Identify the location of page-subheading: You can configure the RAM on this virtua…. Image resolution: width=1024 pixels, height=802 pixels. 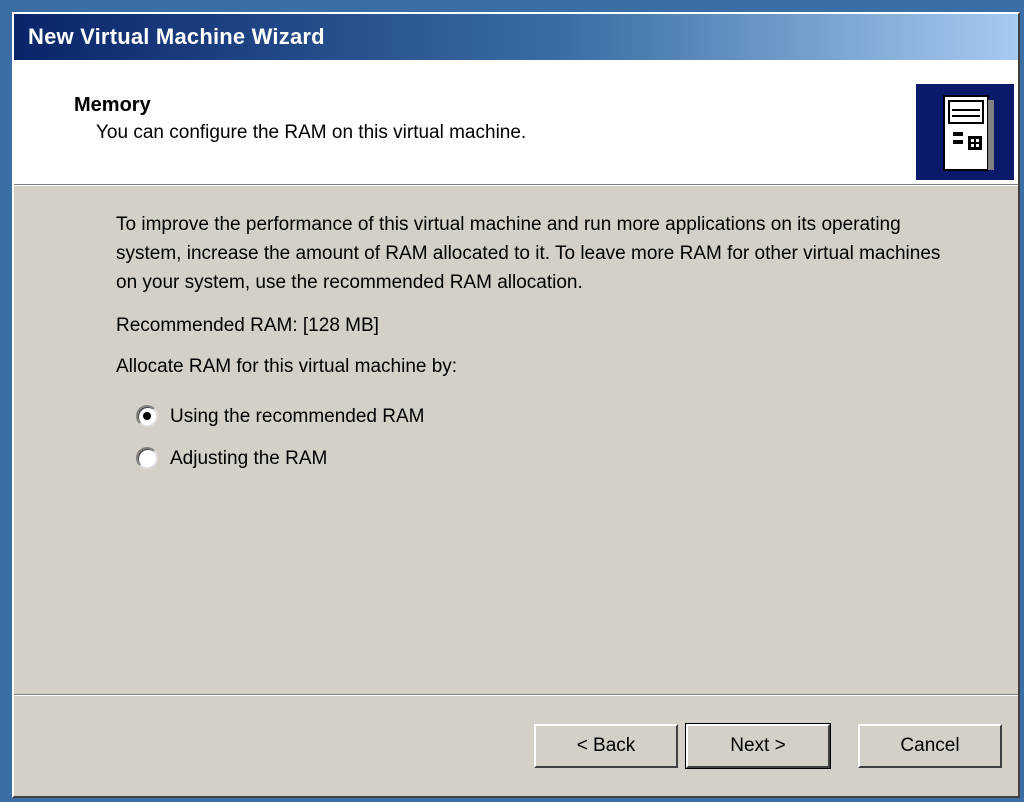
(311, 132).